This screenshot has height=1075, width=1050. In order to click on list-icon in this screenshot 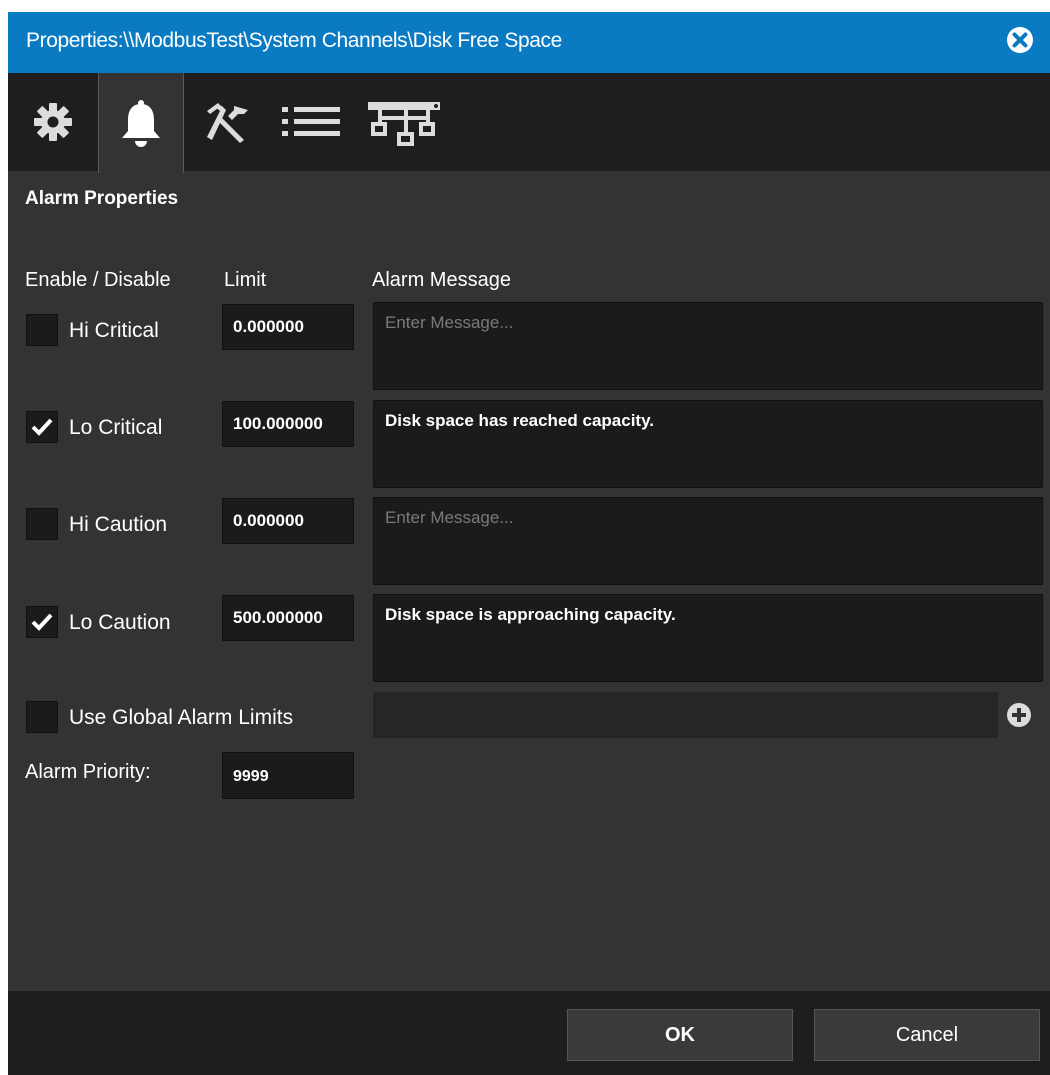, I will do `click(311, 121)`.